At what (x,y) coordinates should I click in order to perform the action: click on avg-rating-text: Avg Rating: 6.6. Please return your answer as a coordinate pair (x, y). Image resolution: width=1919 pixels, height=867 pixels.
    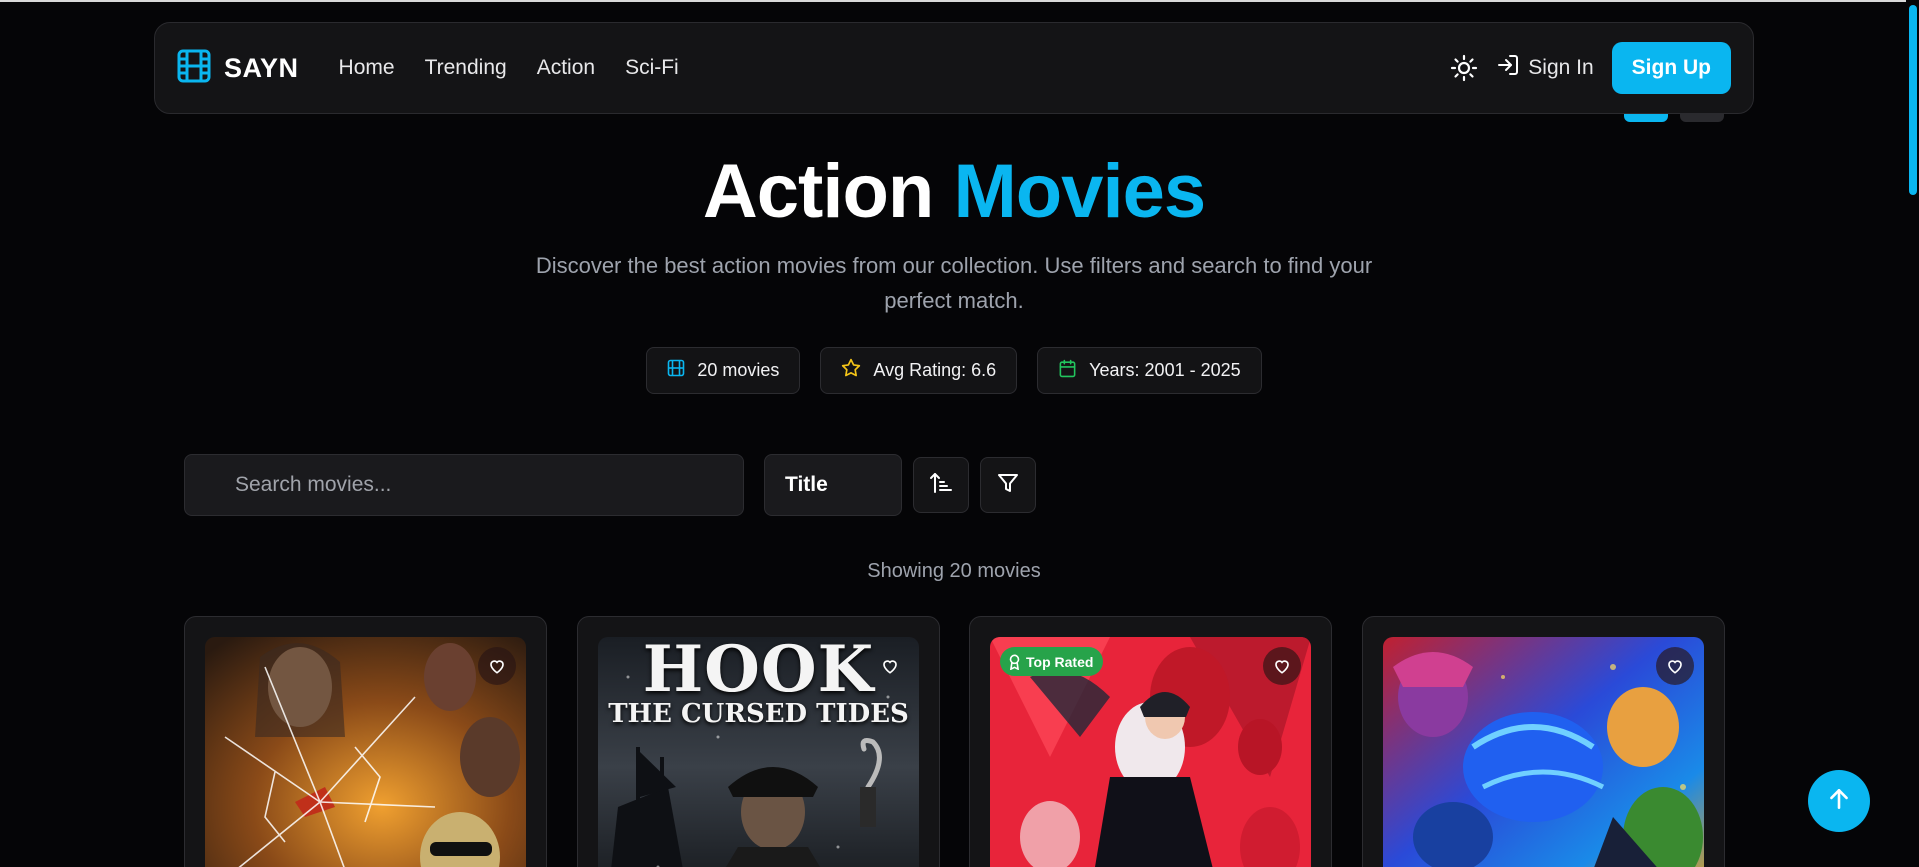
    Looking at the image, I should click on (935, 370).